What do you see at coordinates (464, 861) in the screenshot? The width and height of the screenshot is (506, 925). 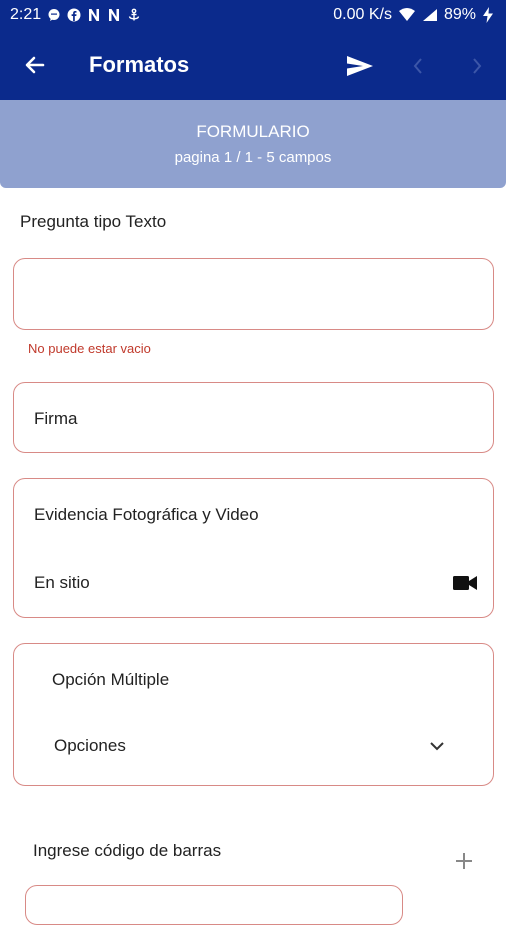 I see `plus-icon` at bounding box center [464, 861].